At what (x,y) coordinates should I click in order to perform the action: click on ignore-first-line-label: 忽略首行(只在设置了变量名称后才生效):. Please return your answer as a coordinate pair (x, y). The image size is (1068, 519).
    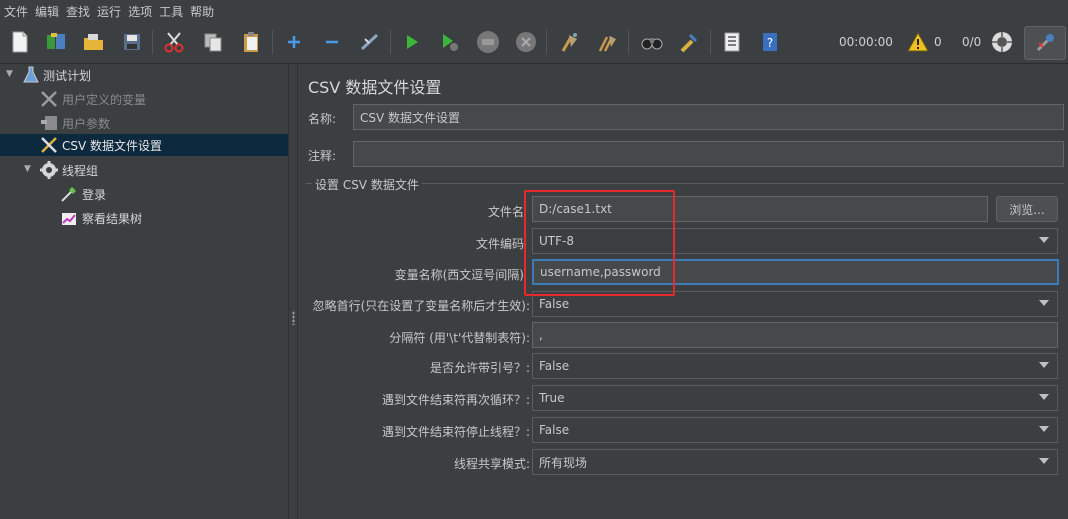
    Looking at the image, I should click on (421, 306).